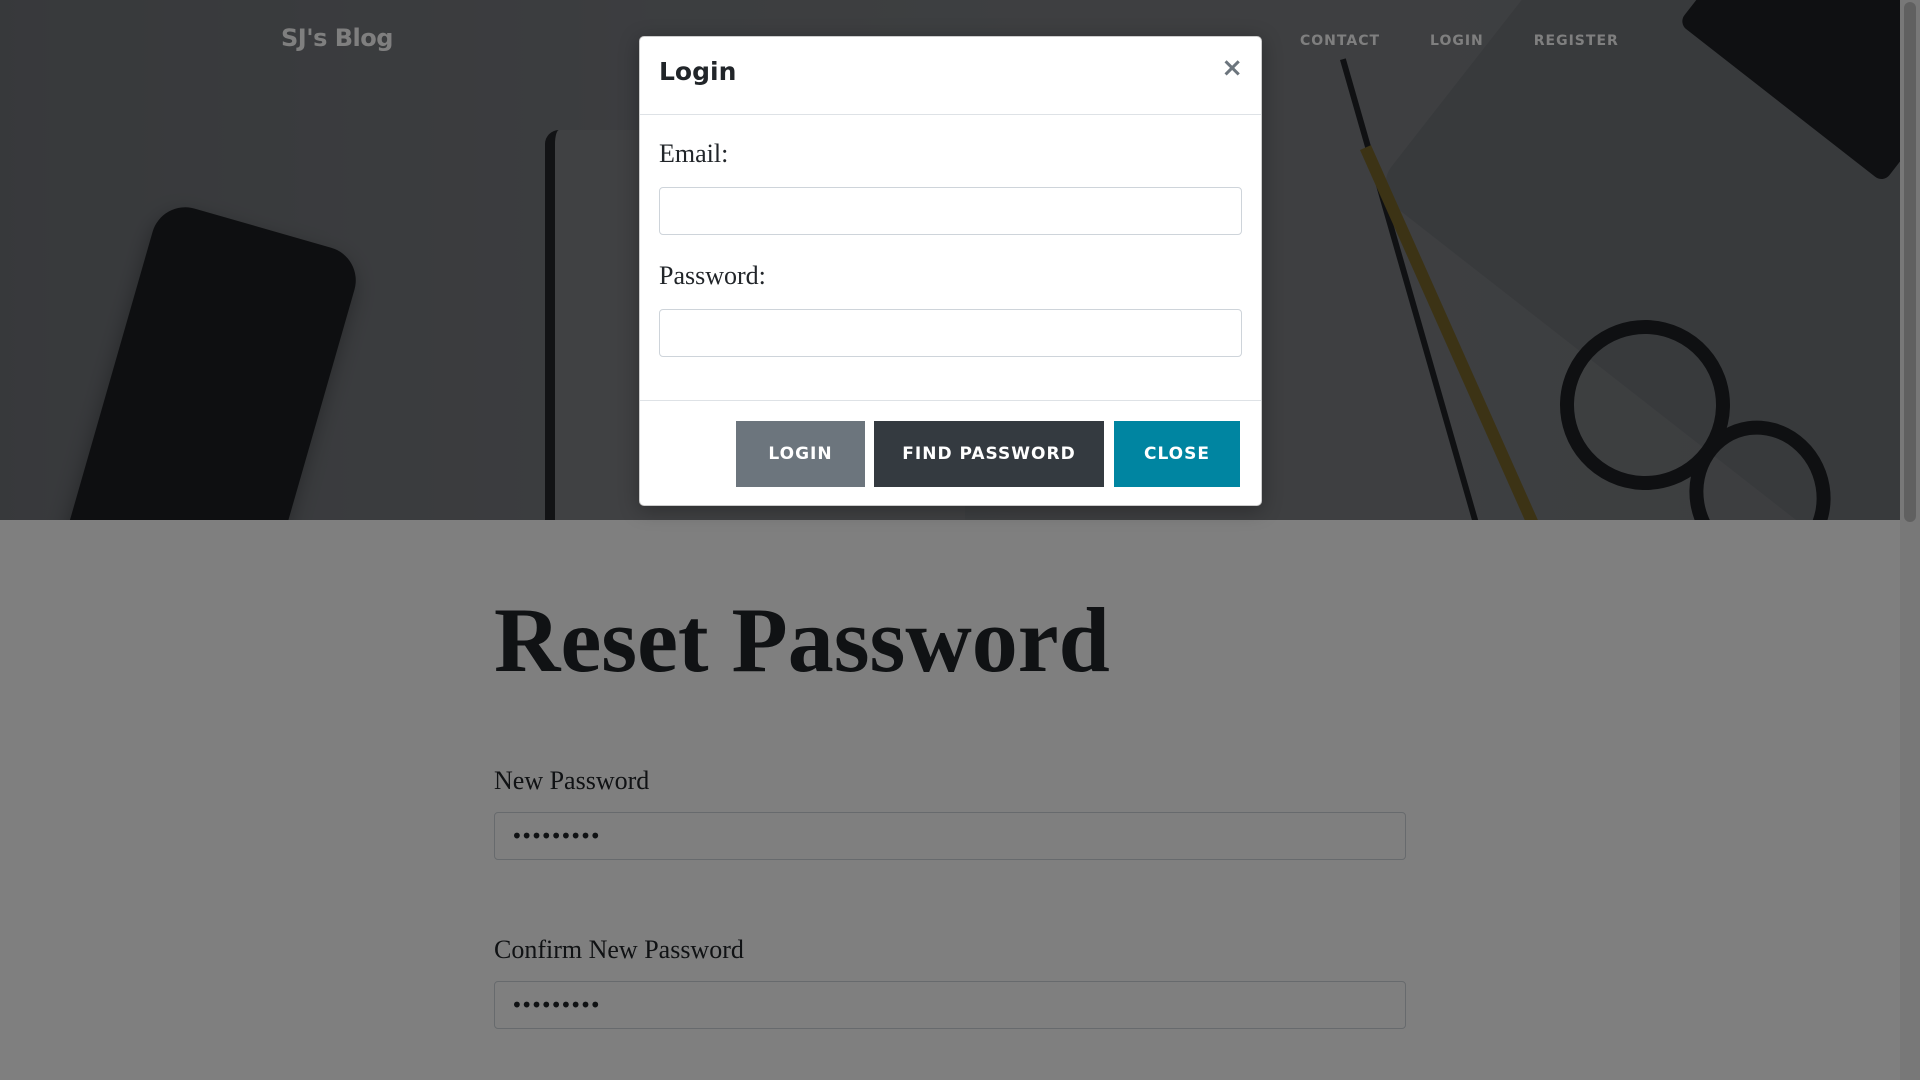 This screenshot has width=1920, height=1080. Describe the element at coordinates (800, 454) in the screenshot. I see `login-button: LOGIN` at that location.